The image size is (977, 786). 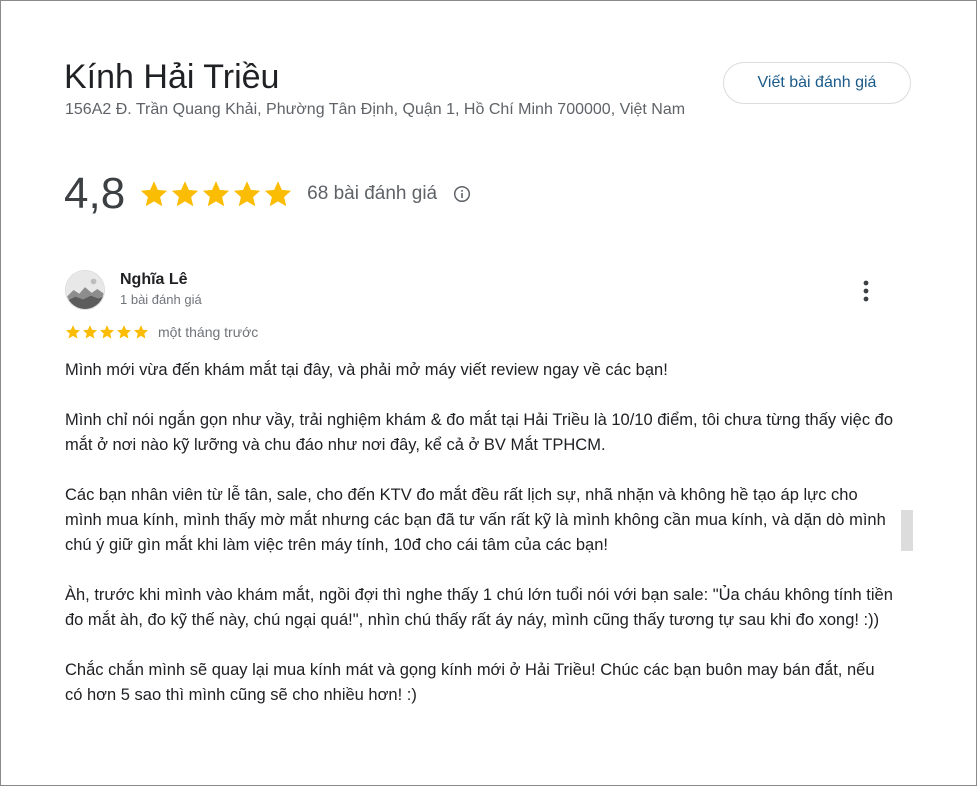 What do you see at coordinates (462, 194) in the screenshot?
I see `info-icon` at bounding box center [462, 194].